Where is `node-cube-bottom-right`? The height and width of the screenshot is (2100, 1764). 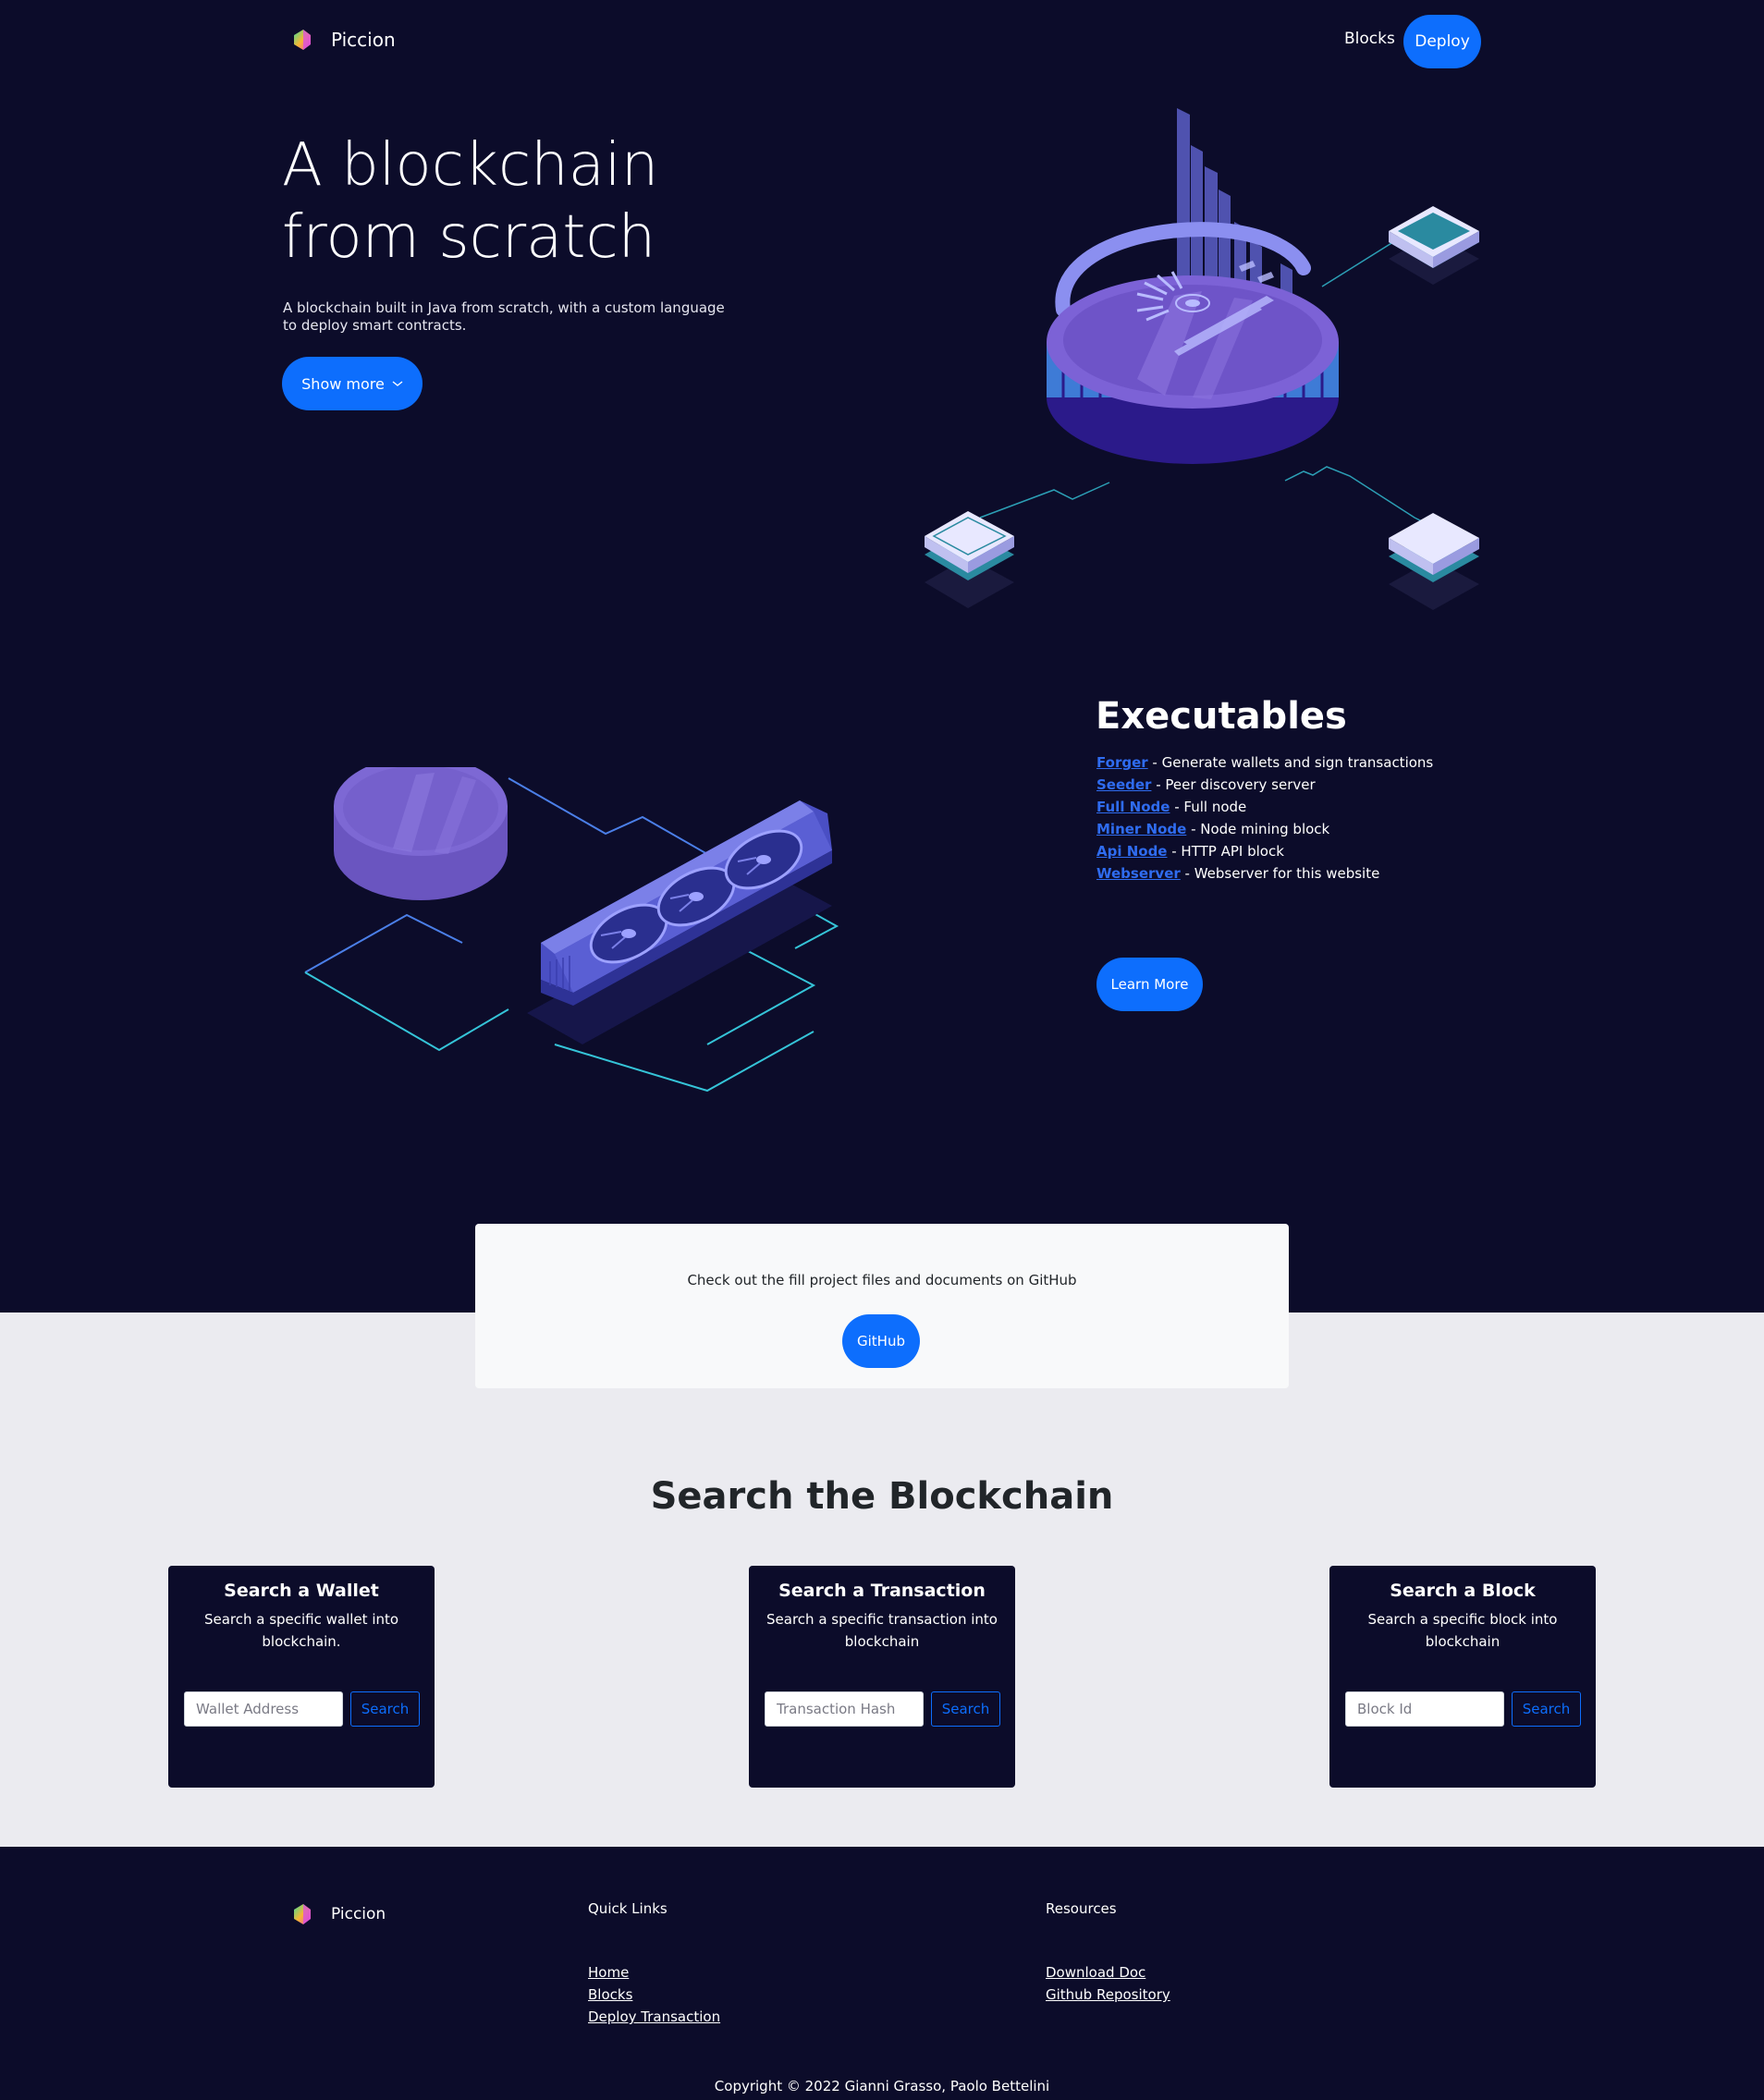
node-cube-bottom-right is located at coordinates (1434, 561).